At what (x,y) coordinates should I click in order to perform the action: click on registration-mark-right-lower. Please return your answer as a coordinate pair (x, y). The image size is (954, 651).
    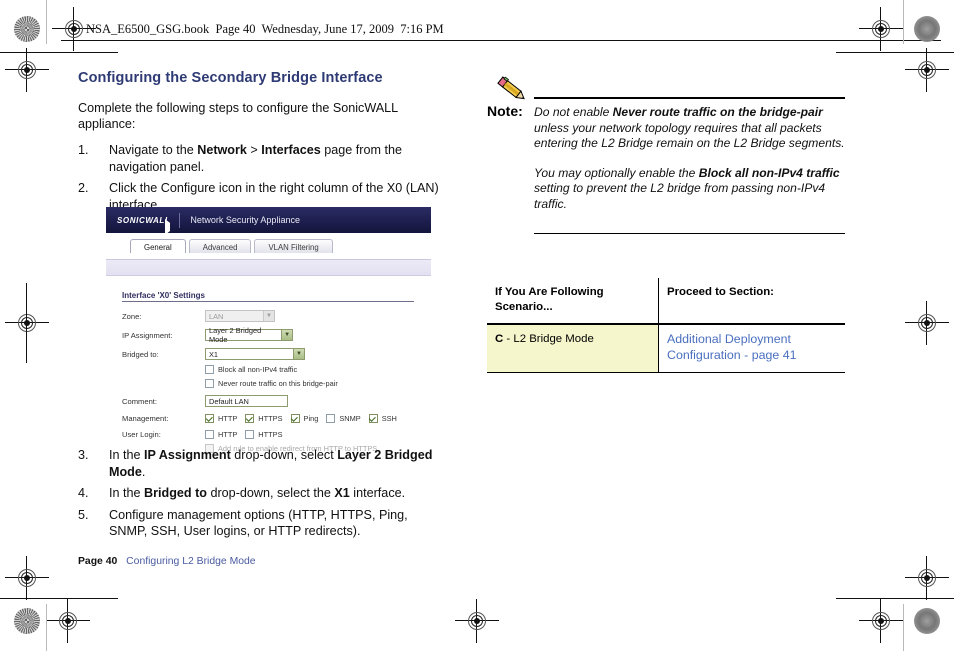
    Looking at the image, I should click on (927, 578).